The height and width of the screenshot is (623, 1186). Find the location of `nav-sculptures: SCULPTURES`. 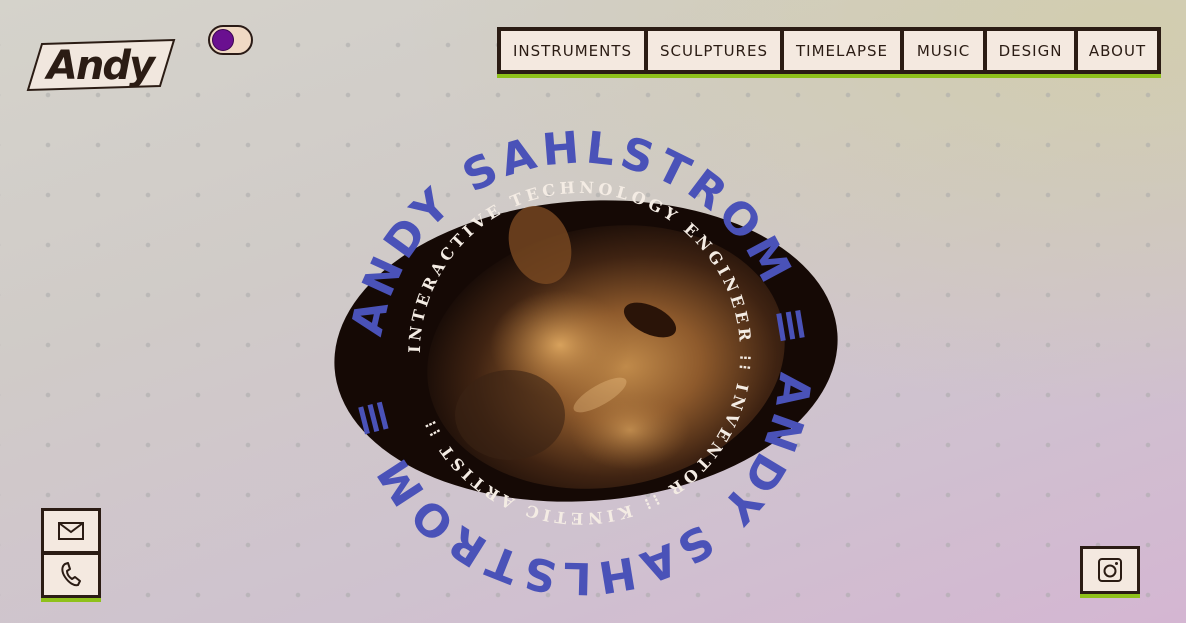

nav-sculptures: SCULPTURES is located at coordinates (714, 50).